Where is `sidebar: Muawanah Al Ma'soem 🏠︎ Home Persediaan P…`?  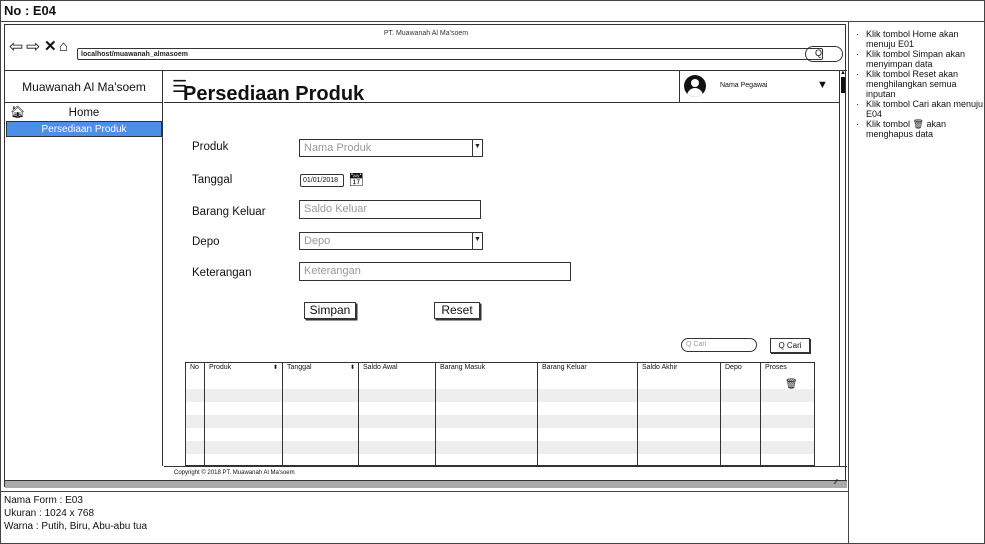
sidebar: Muawanah Al Ma'soem 🏠︎ Home Persediaan P… is located at coordinates (84, 268).